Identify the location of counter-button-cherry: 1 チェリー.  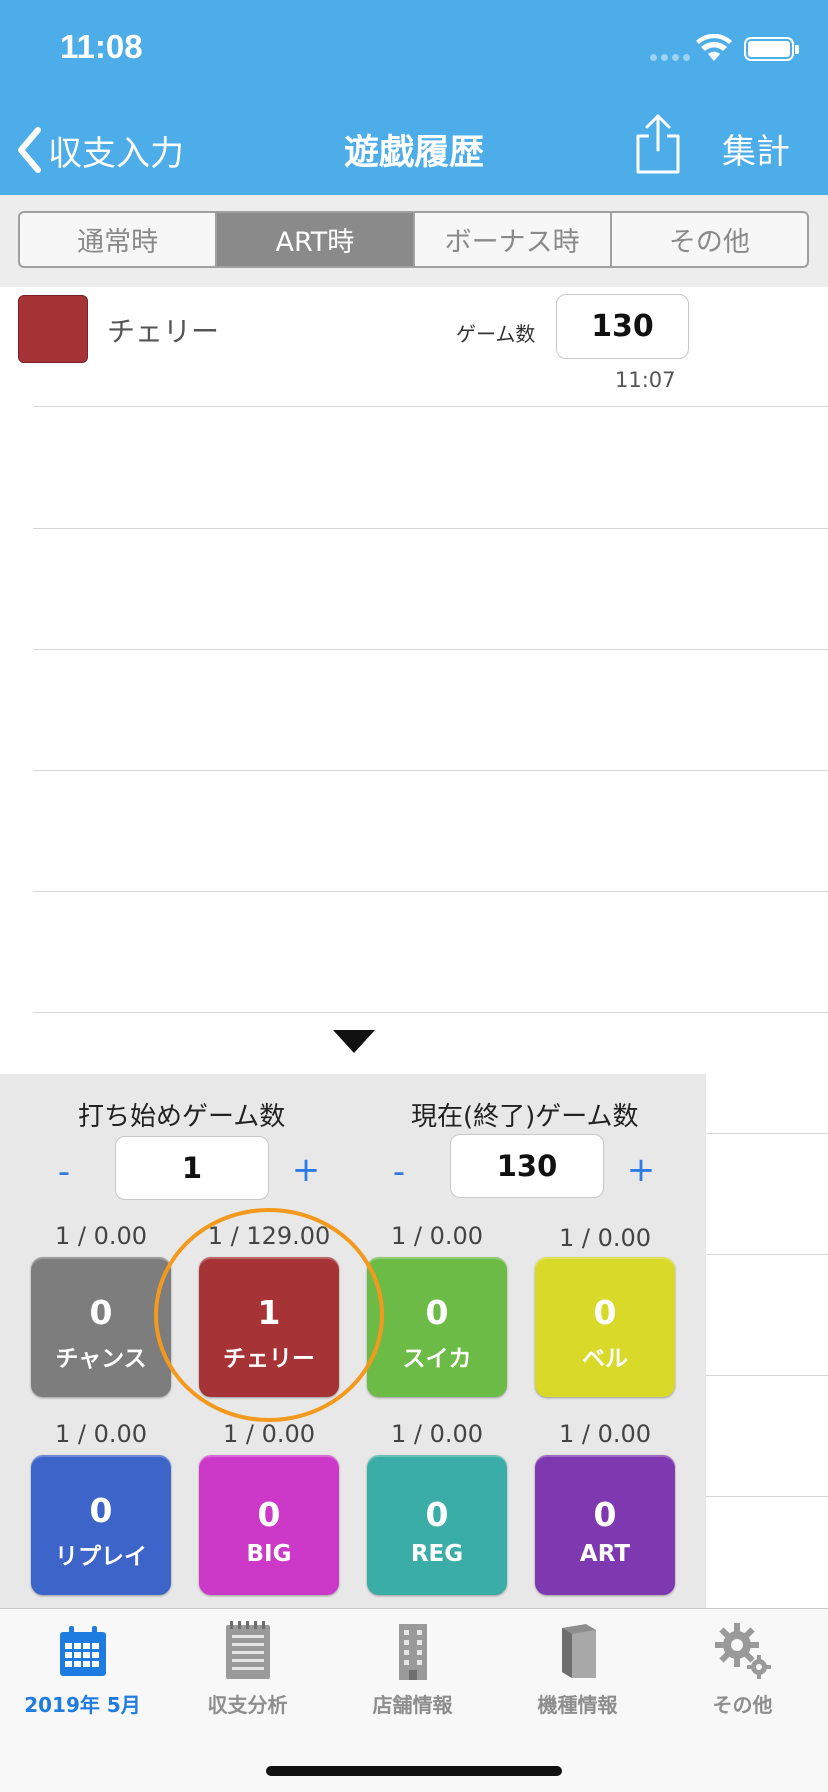
(269, 1327).